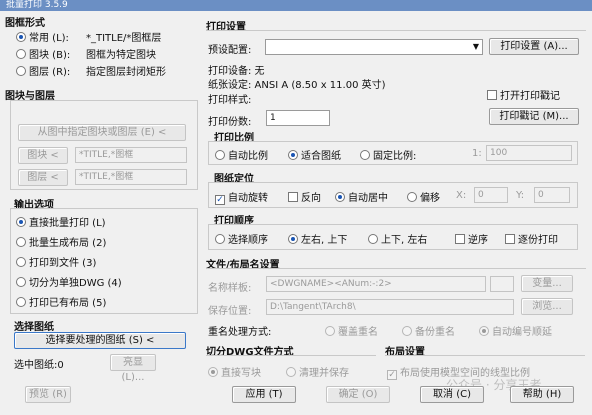  Describe the element at coordinates (542, 394) in the screenshot. I see `help-button: 帮助 (H)` at that location.